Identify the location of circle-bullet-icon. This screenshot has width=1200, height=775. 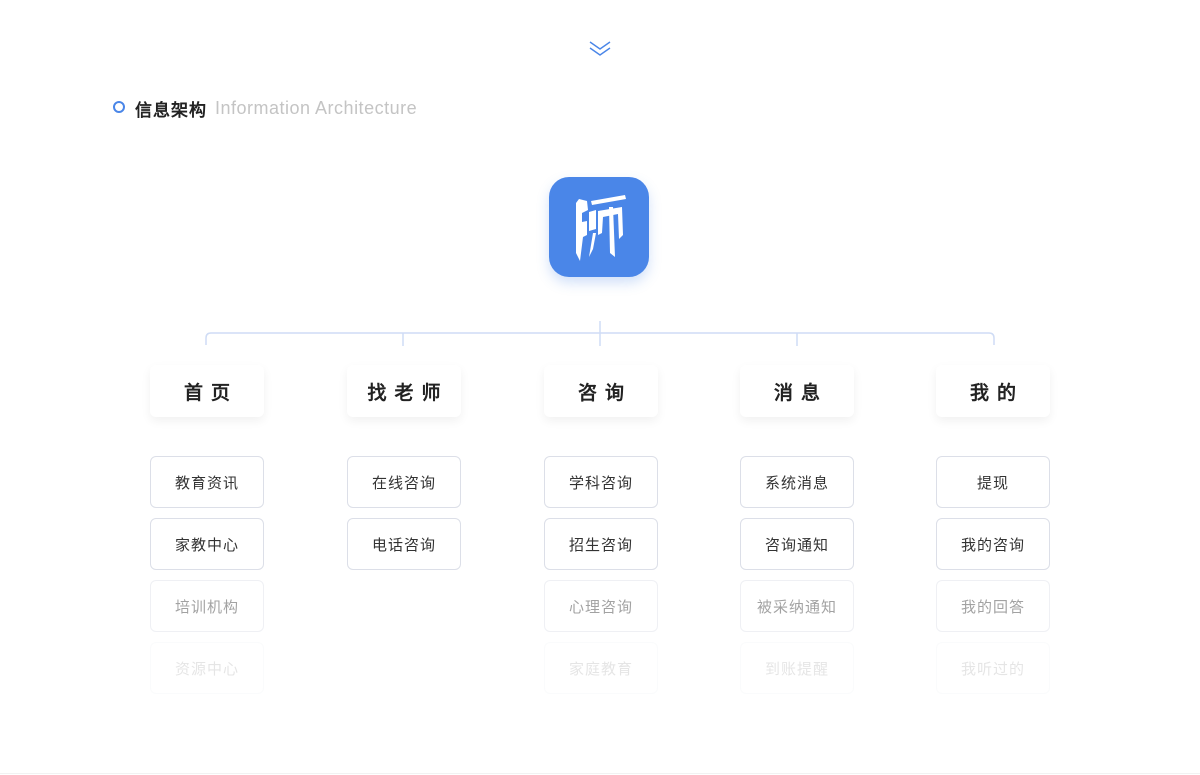
(119, 106).